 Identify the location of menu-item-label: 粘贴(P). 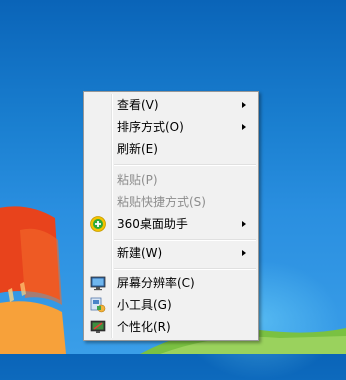
(137, 180).